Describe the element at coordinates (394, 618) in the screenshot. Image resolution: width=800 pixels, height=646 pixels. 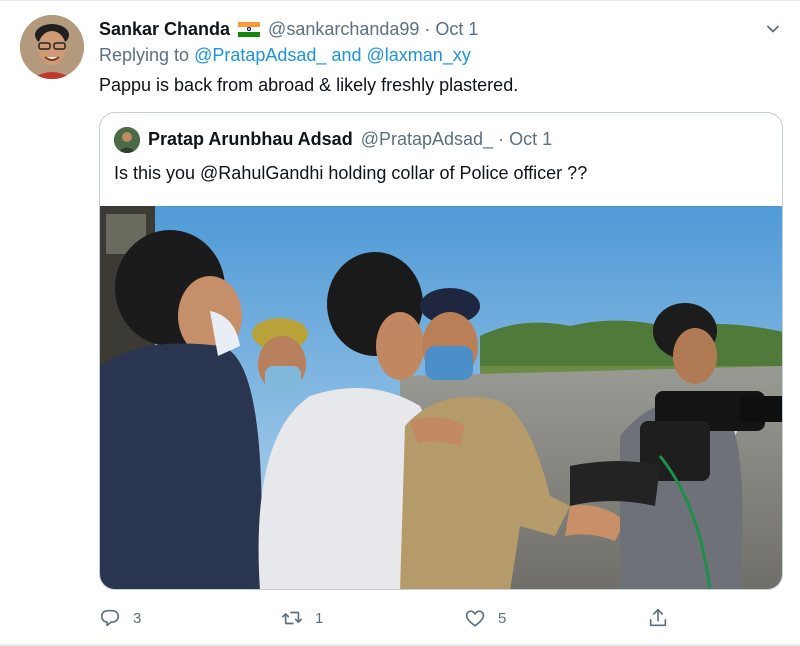
I see `tweet-actions: 3 1 5` at that location.